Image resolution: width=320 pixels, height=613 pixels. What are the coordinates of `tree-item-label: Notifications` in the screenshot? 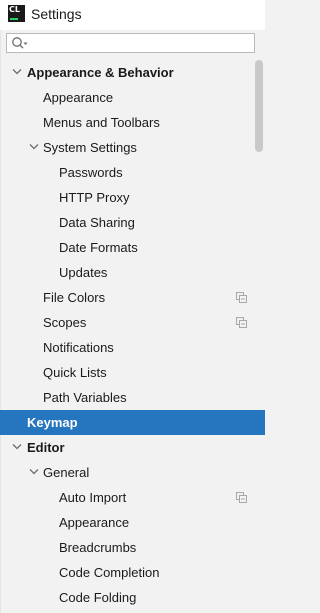 It's located at (78, 347).